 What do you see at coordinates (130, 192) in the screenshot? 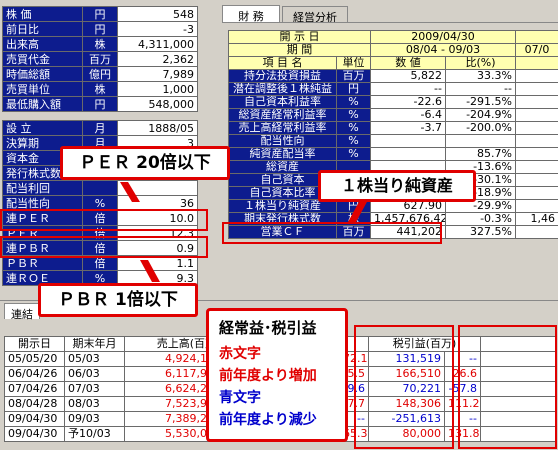
I see `arrow-per` at bounding box center [130, 192].